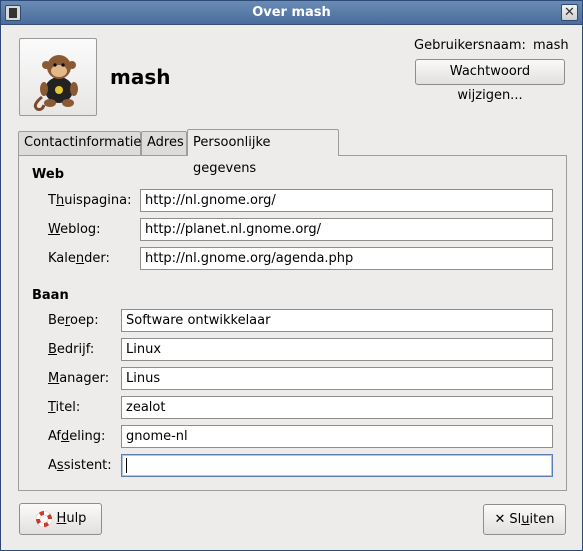 This screenshot has height=551, width=583. What do you see at coordinates (50, 295) in the screenshot?
I see `job-section-title: Baan` at bounding box center [50, 295].